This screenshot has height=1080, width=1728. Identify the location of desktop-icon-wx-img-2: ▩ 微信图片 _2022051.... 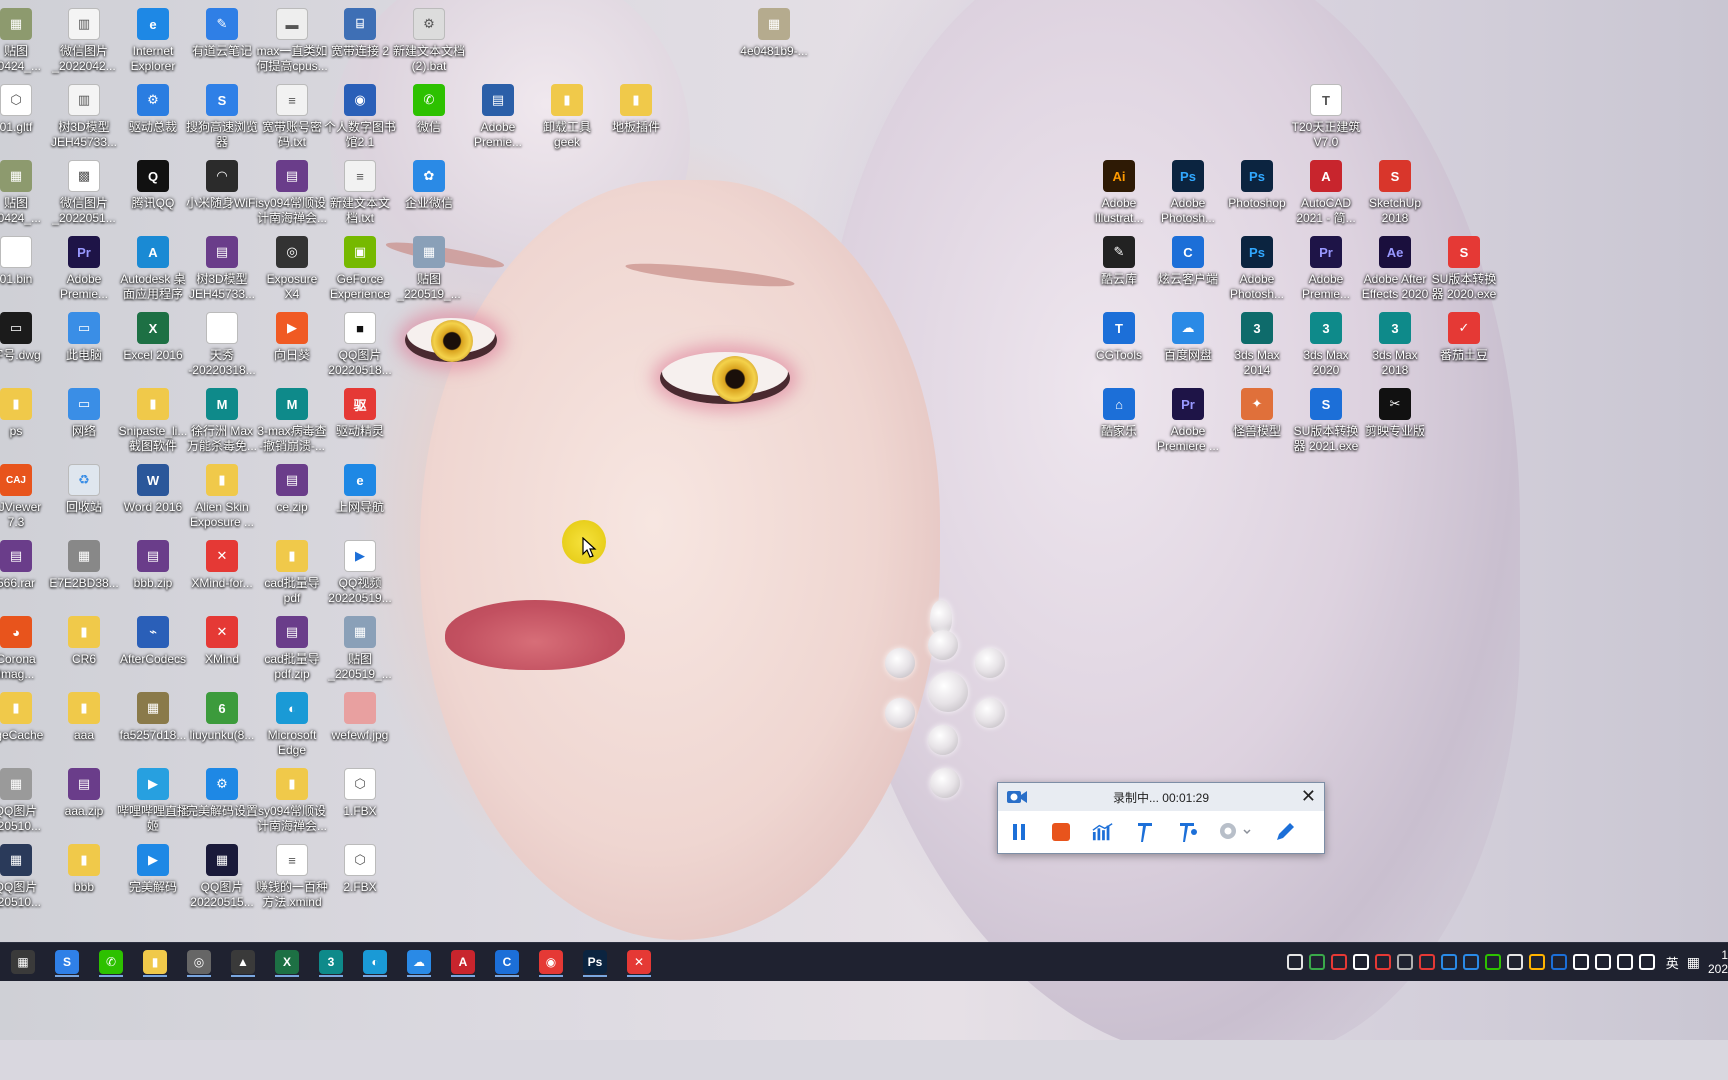
(84, 193).